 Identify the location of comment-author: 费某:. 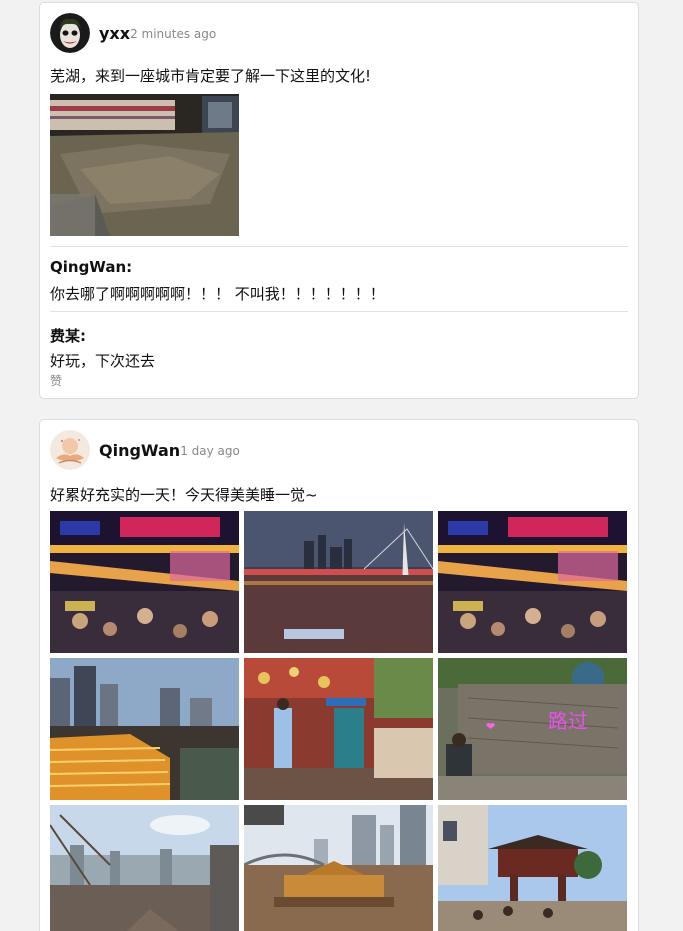
(68, 335).